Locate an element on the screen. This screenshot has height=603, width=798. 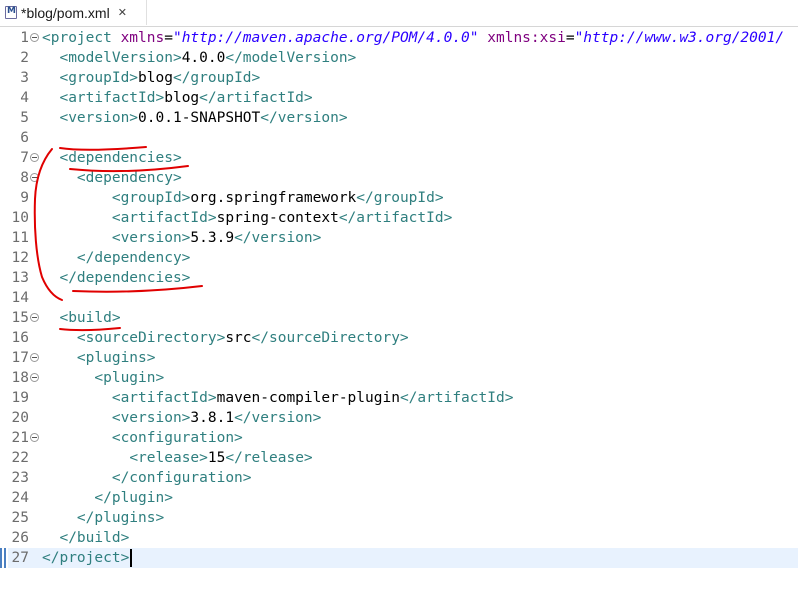
line-number: 13 is located at coordinates (20, 278).